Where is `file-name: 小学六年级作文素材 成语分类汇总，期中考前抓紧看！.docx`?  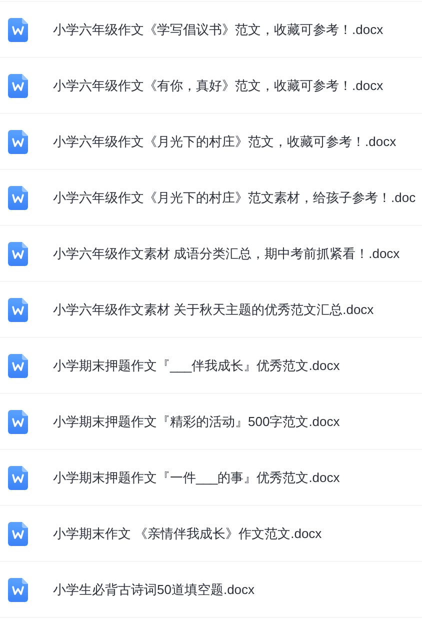 file-name: 小学六年级作文素材 成语分类汇总，期中考前抓紧看！.docx is located at coordinates (226, 253).